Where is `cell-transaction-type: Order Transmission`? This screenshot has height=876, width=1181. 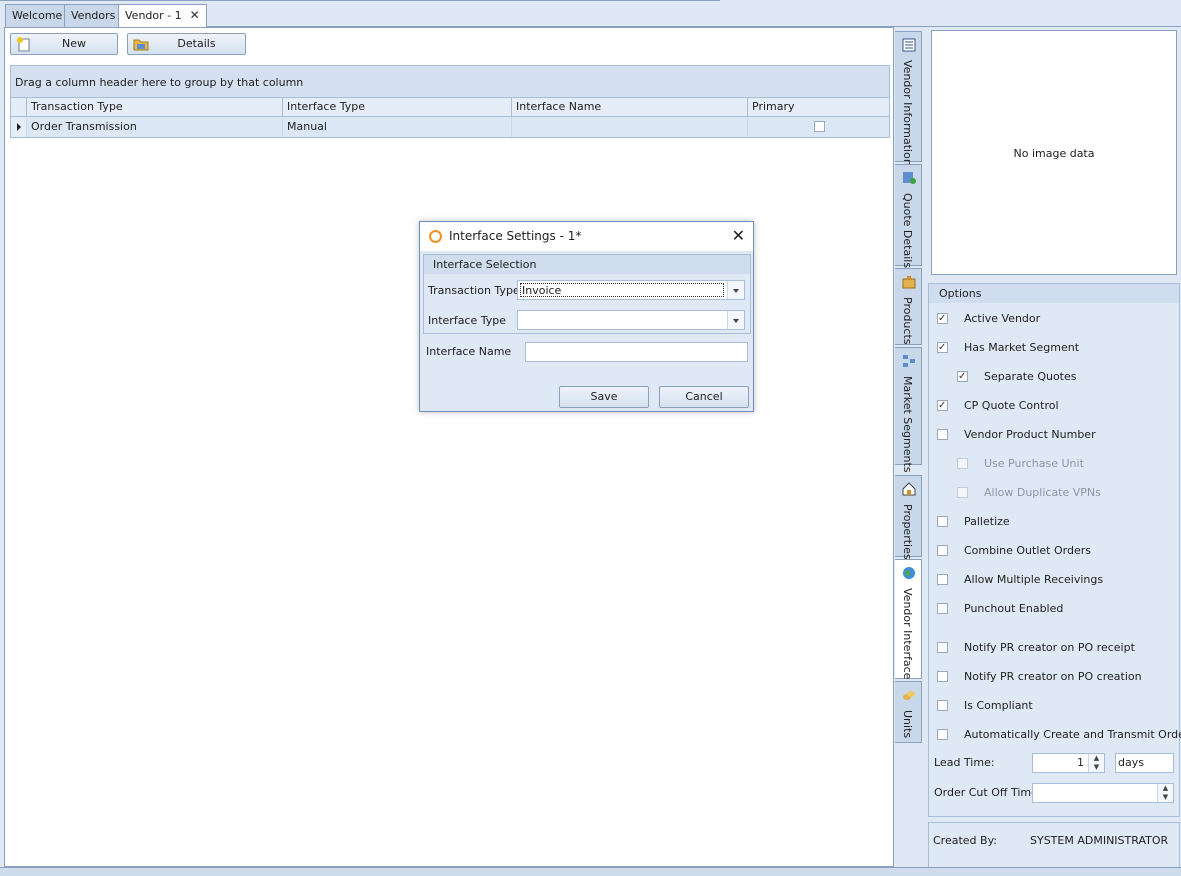
cell-transaction-type: Order Transmission is located at coordinates (154, 127).